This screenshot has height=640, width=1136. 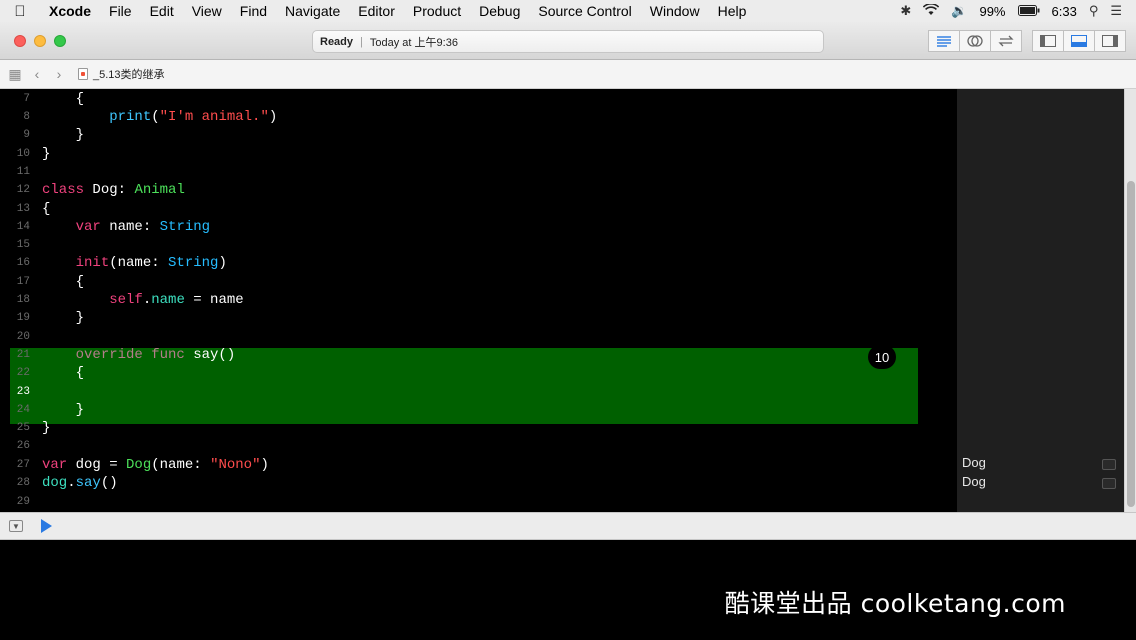 I want to click on scrollbar-thumb, so click(x=1131, y=344).